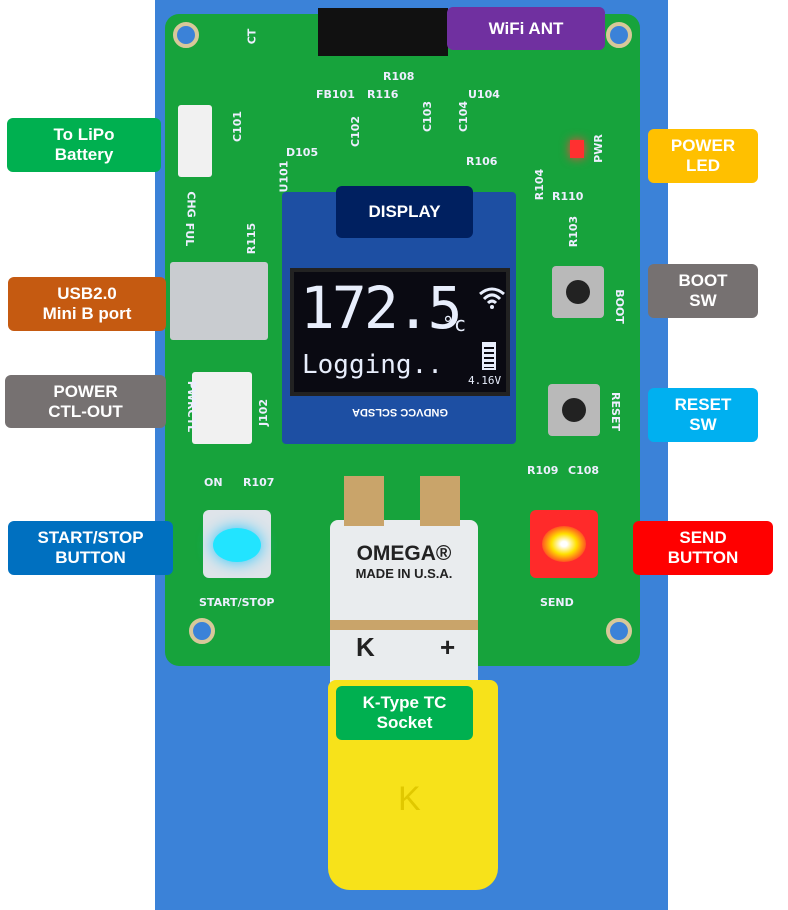  Describe the element at coordinates (615, 411) in the screenshot. I see `silk-reset: RESET` at that location.